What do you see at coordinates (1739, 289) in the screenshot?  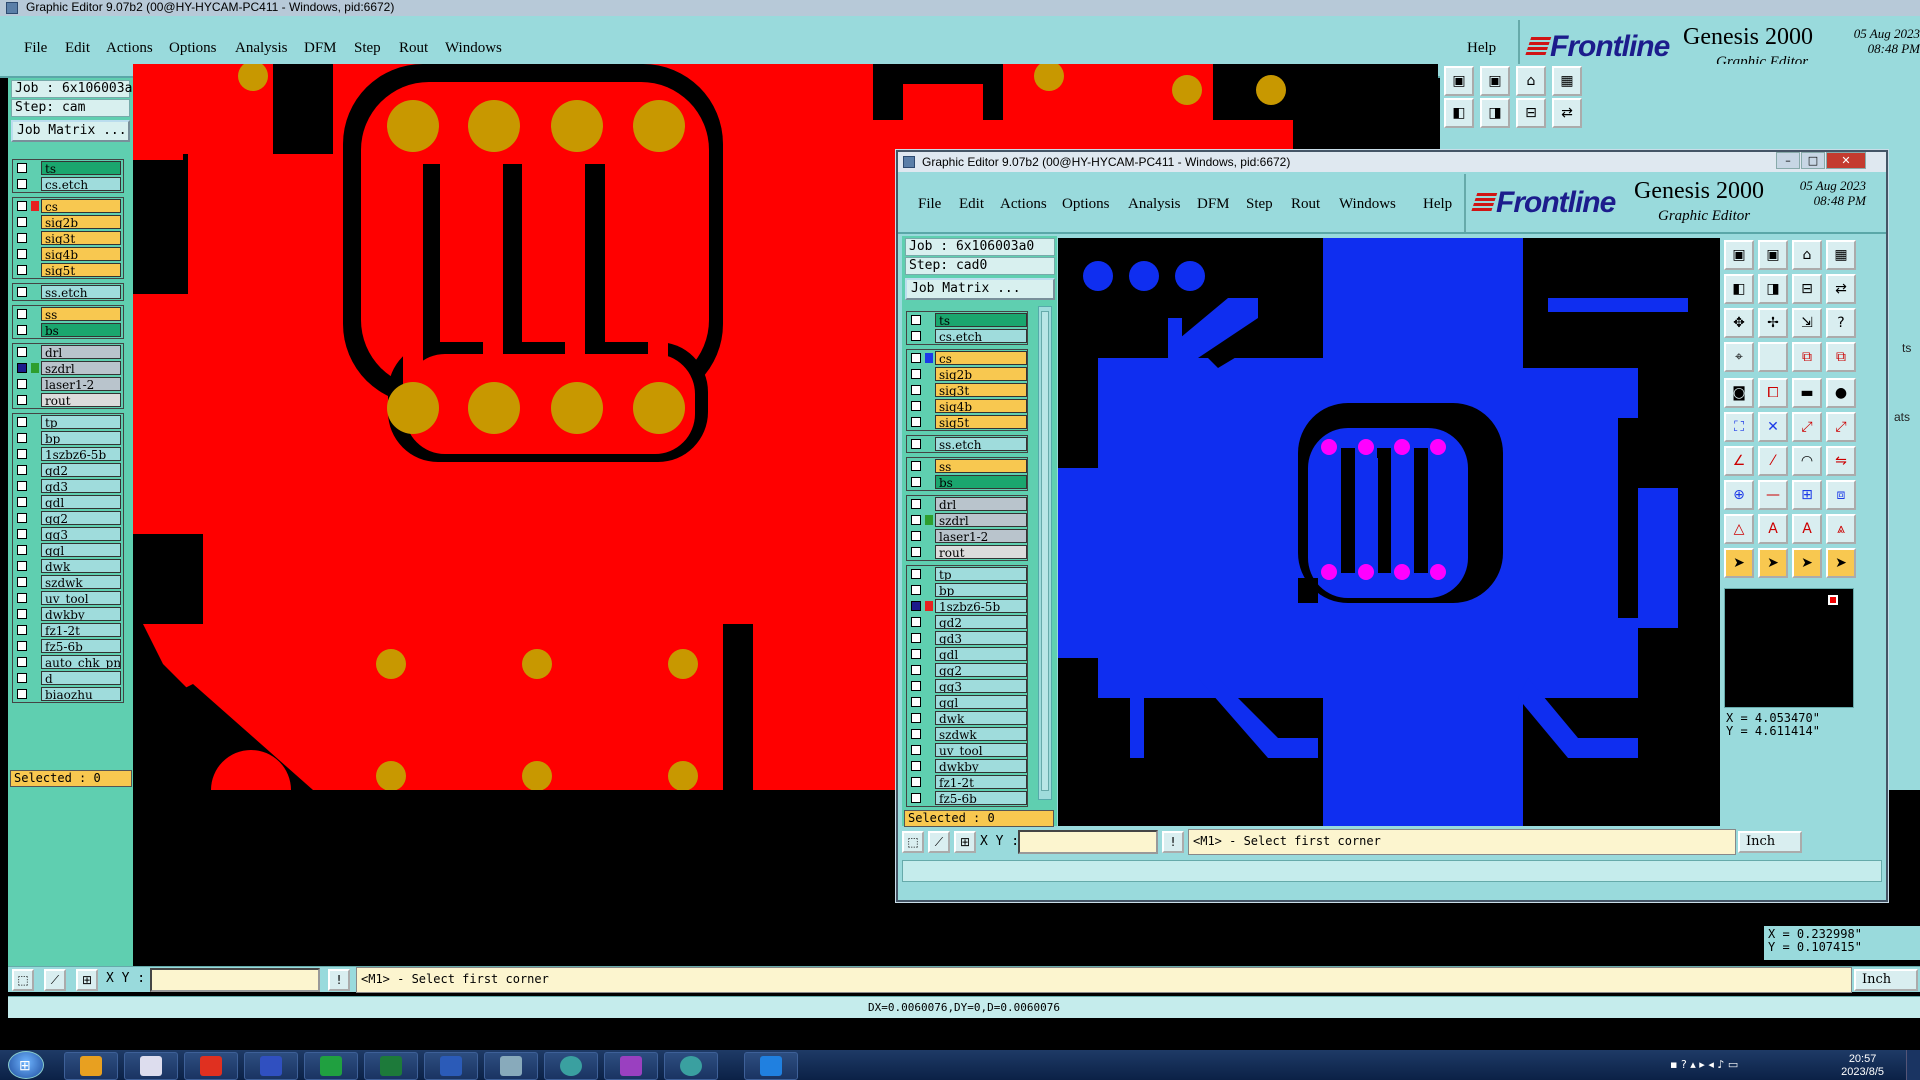 I see `ptool-left: ◧` at bounding box center [1739, 289].